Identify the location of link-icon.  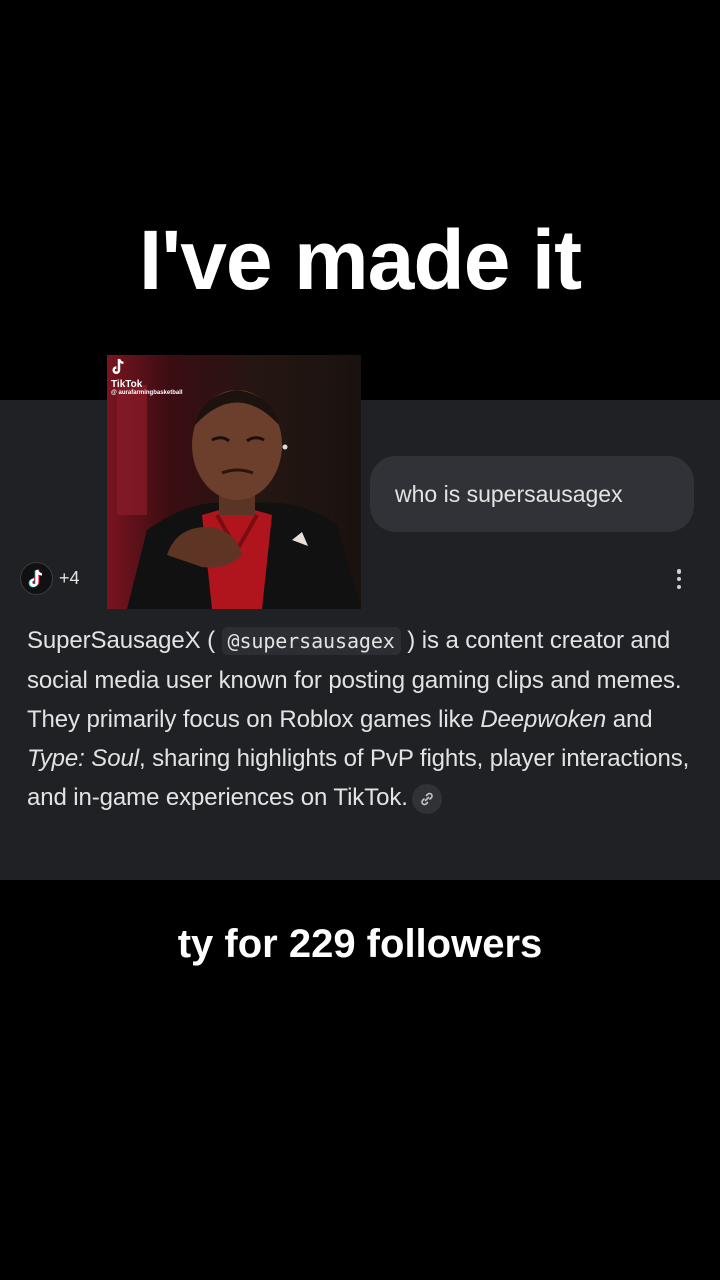
(426, 798).